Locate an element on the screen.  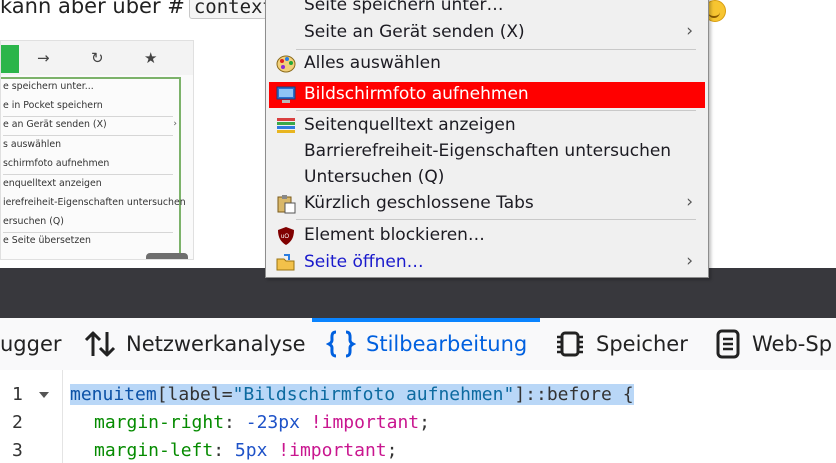
document-icon is located at coordinates (728, 344).